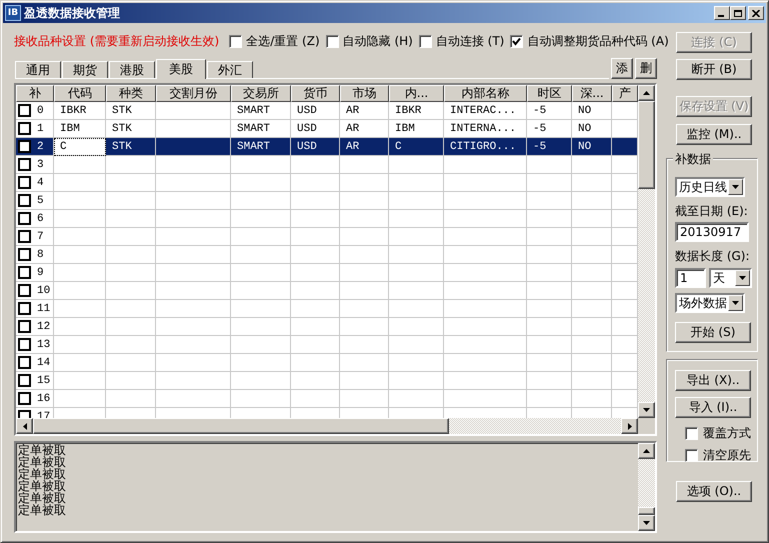  Describe the element at coordinates (364, 93) in the screenshot. I see `column-header: 市场` at that location.